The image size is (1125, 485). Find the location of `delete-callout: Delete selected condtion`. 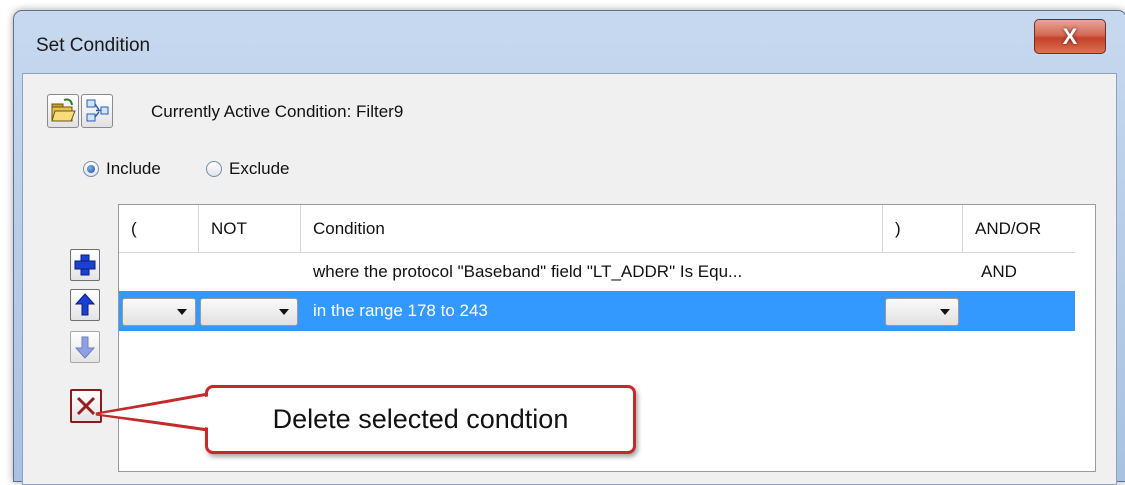

delete-callout: Delete selected condtion is located at coordinates (420, 419).